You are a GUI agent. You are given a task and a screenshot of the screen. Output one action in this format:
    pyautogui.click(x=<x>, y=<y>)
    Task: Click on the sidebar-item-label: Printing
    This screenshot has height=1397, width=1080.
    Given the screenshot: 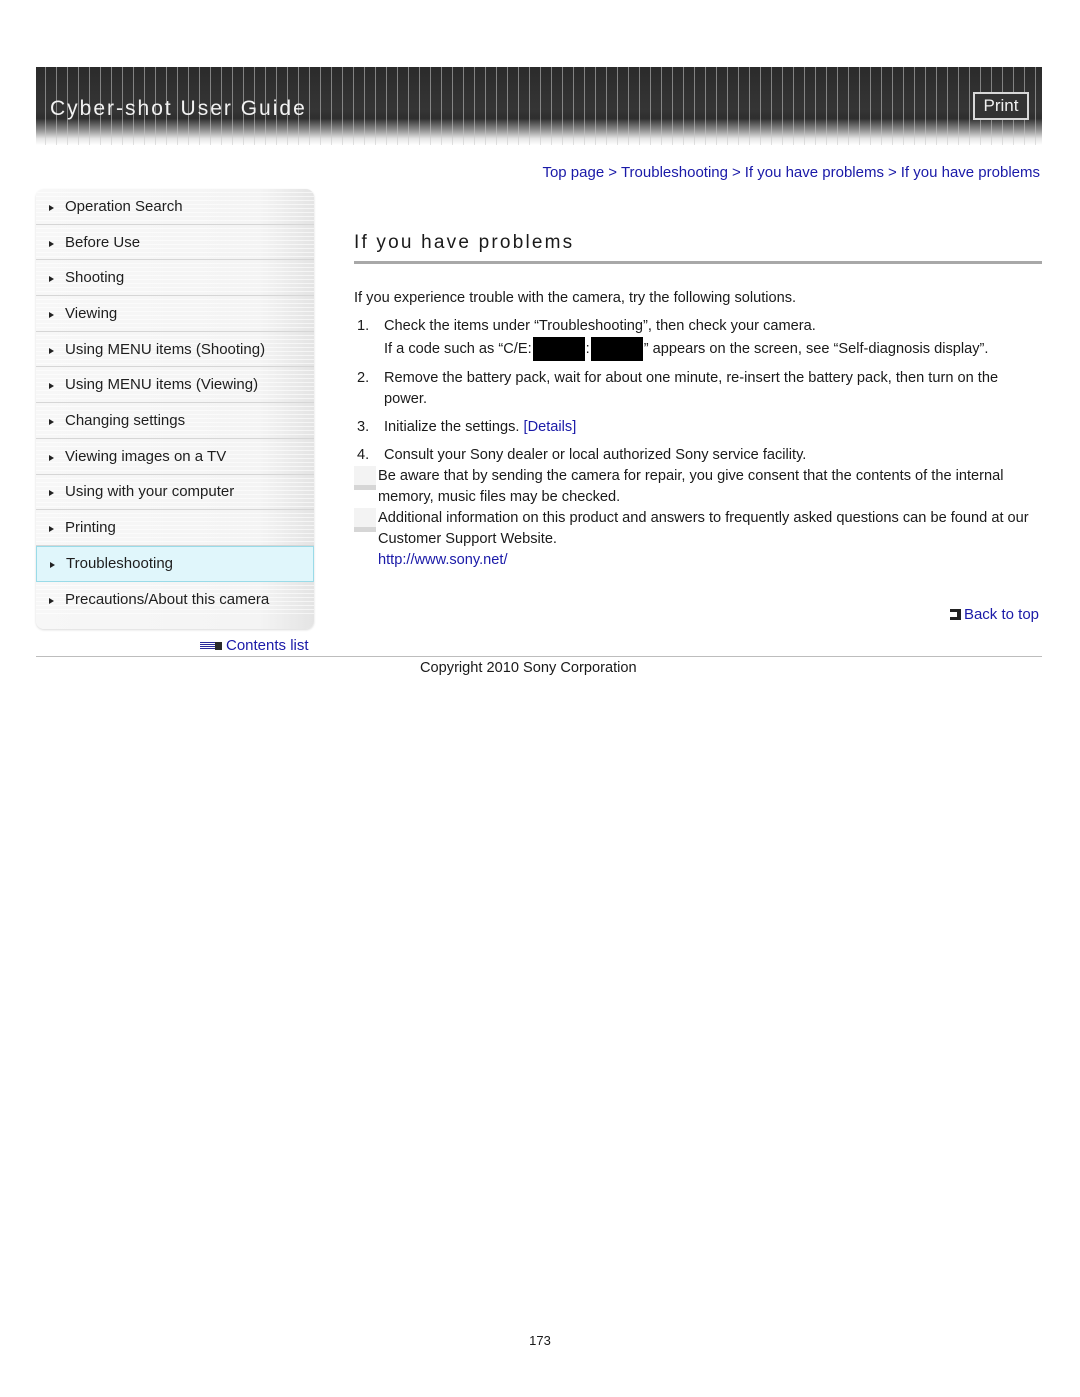 What is the action you would take?
    pyautogui.click(x=90, y=528)
    